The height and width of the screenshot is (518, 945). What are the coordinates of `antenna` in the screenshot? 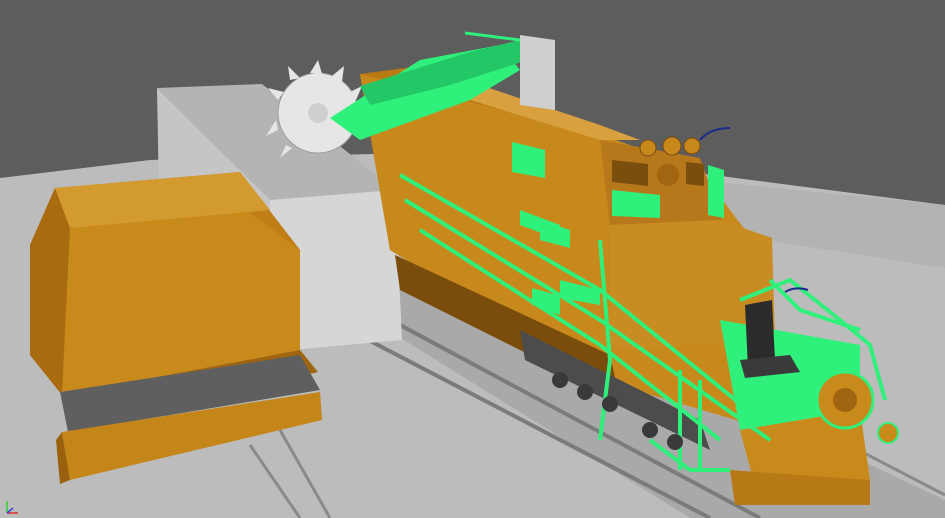 It's located at (715, 134).